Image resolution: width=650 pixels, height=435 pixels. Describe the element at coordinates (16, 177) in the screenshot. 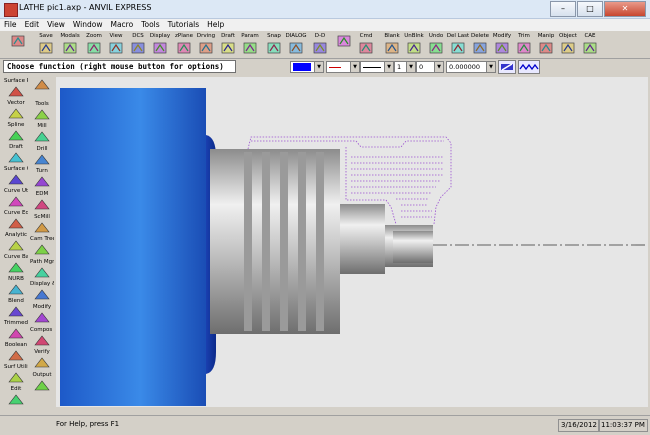

I see `sidebar-item-surface-curve: Surface Curve` at that location.